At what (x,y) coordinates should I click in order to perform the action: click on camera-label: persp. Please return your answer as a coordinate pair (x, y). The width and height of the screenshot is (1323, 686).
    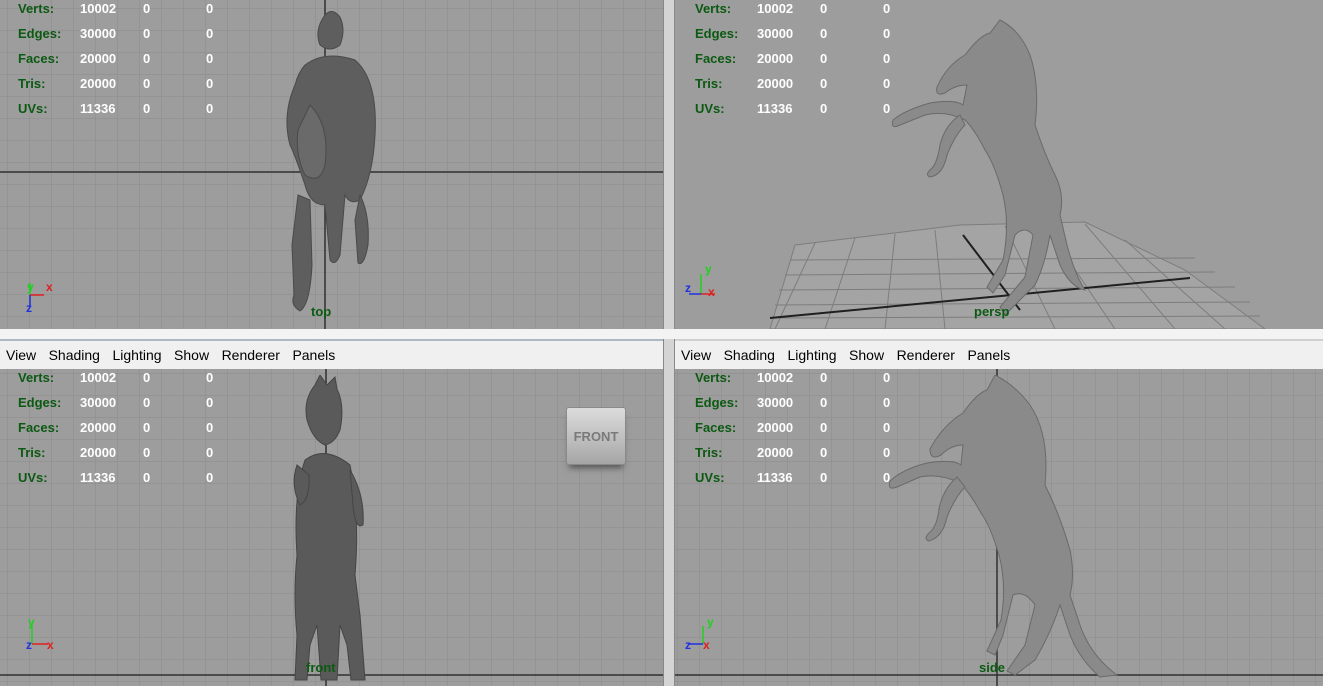
    Looking at the image, I should click on (992, 311).